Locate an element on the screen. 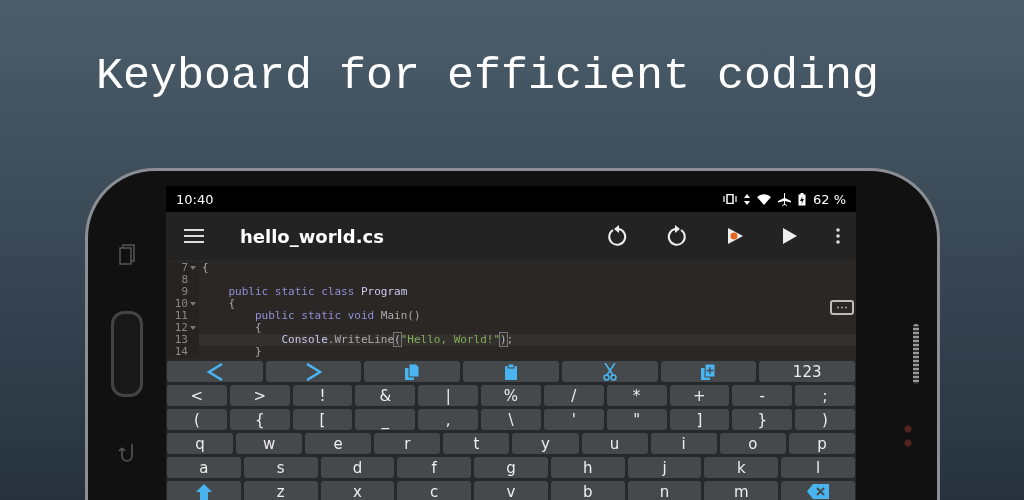  key: v is located at coordinates (511, 490).